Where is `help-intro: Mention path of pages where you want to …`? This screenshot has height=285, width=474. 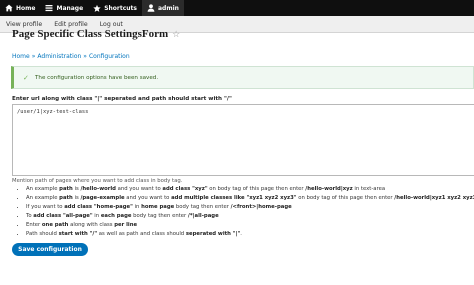
help-intro: Mention path of pages where you want to … is located at coordinates (97, 181).